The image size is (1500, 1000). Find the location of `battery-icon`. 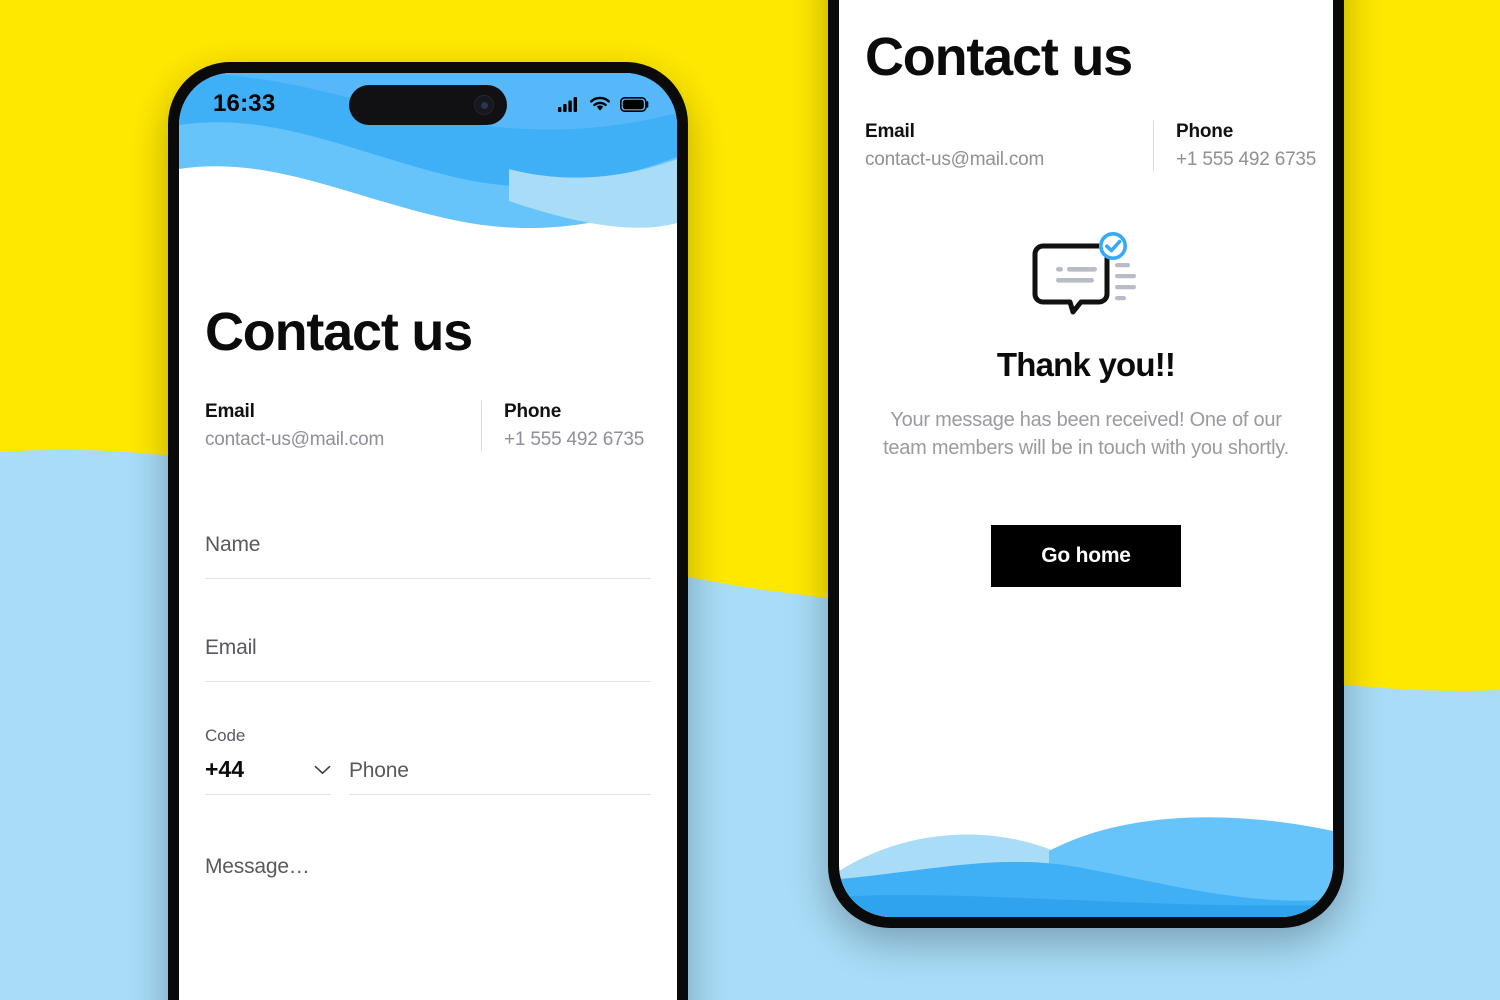

battery-icon is located at coordinates (634, 104).